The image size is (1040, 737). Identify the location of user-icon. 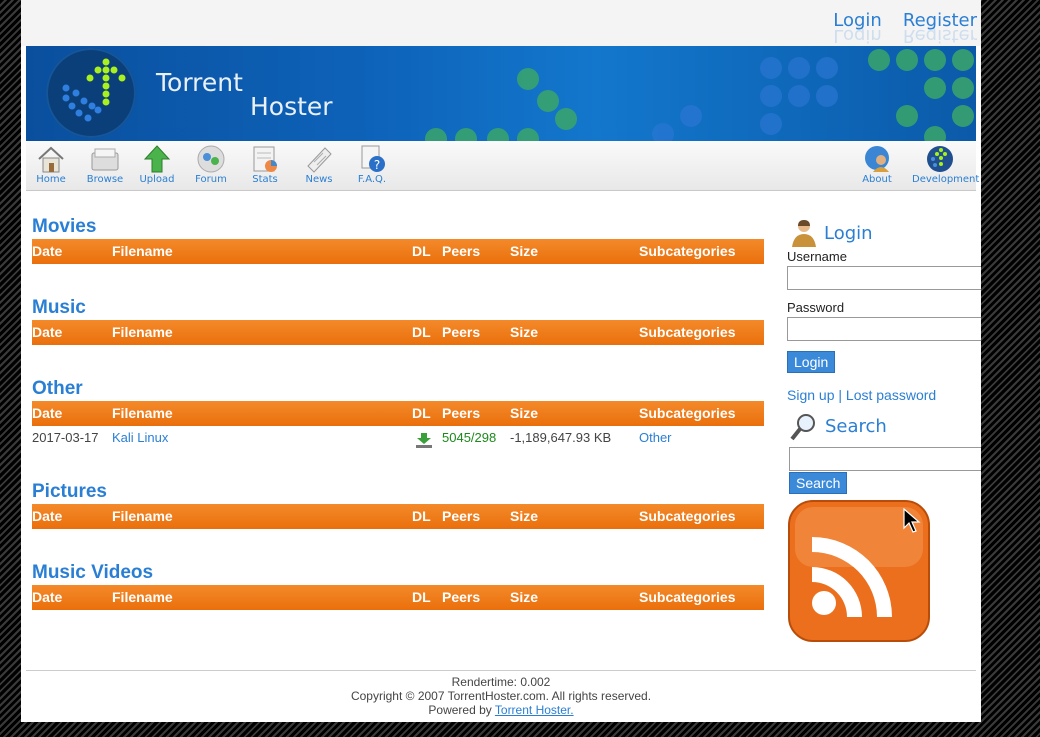
(804, 233).